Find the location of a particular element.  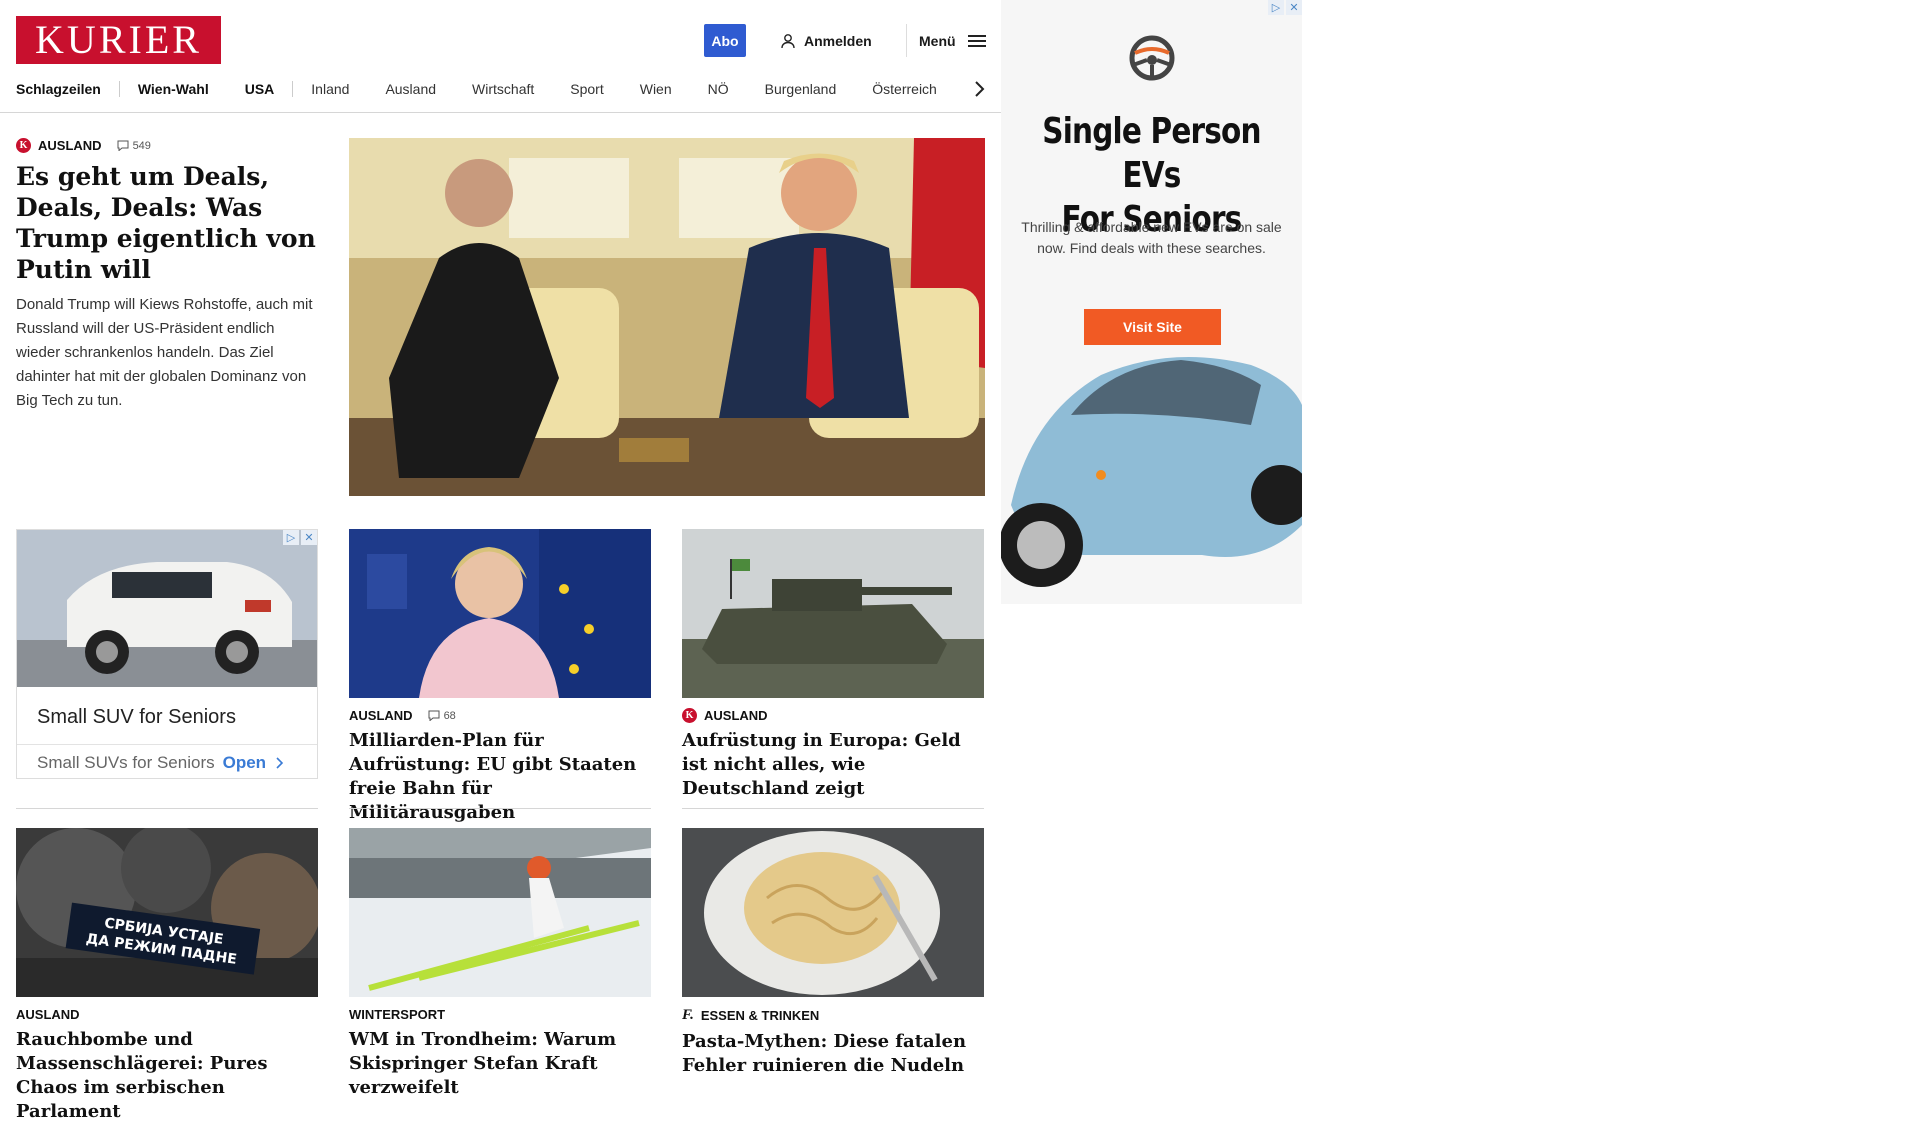

nav-item-inland: Inland is located at coordinates (330, 89).